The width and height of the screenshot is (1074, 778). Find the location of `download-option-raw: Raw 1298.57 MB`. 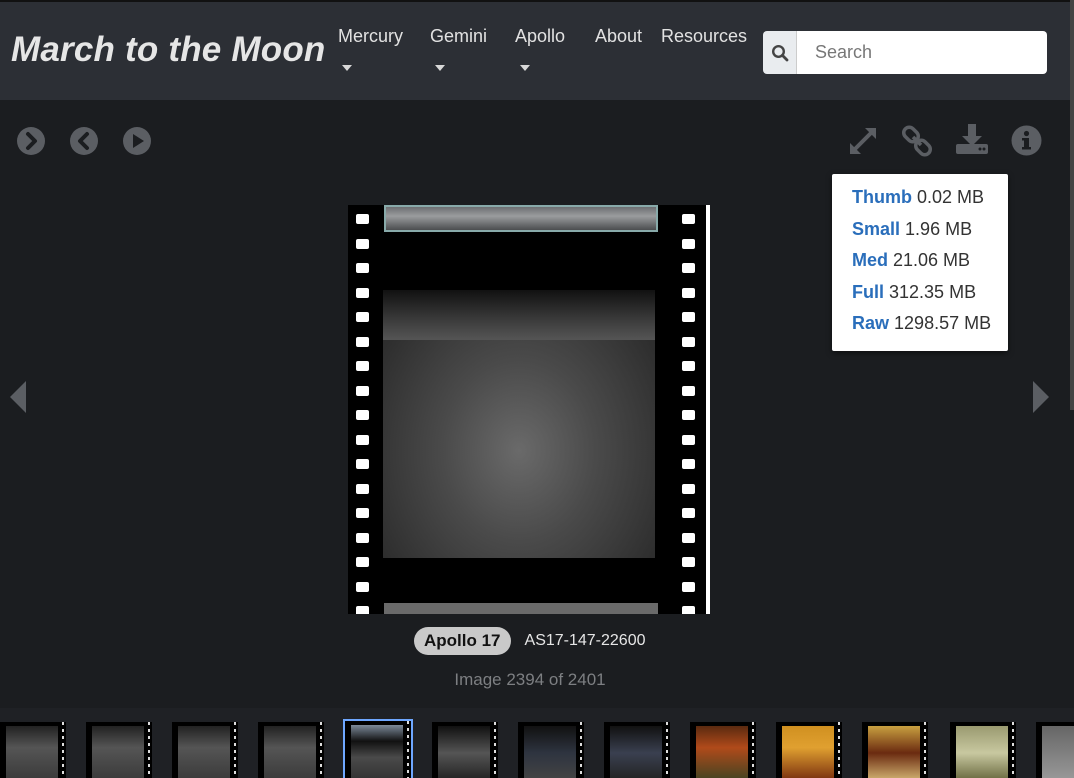

download-option-raw: Raw 1298.57 MB is located at coordinates (920, 329).